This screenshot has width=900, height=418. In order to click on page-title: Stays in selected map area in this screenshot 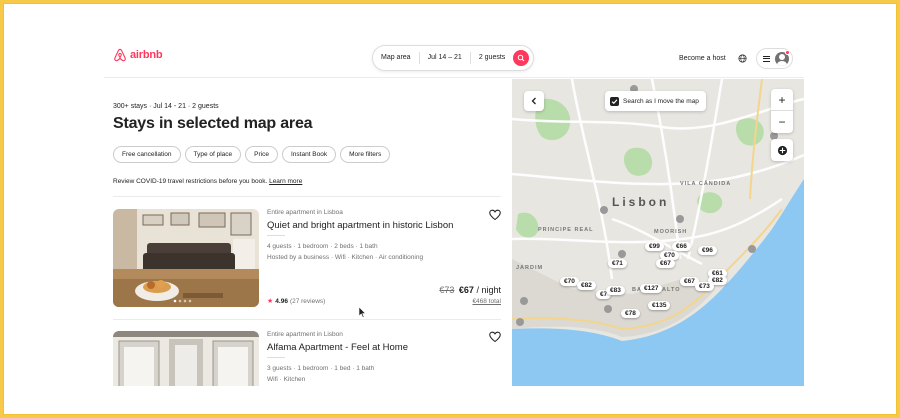, I will do `click(213, 123)`.